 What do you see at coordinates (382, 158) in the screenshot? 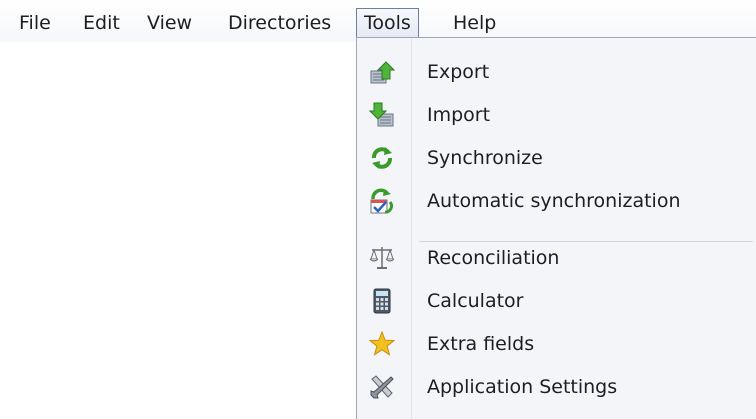
I see `synchronize-icon` at bounding box center [382, 158].